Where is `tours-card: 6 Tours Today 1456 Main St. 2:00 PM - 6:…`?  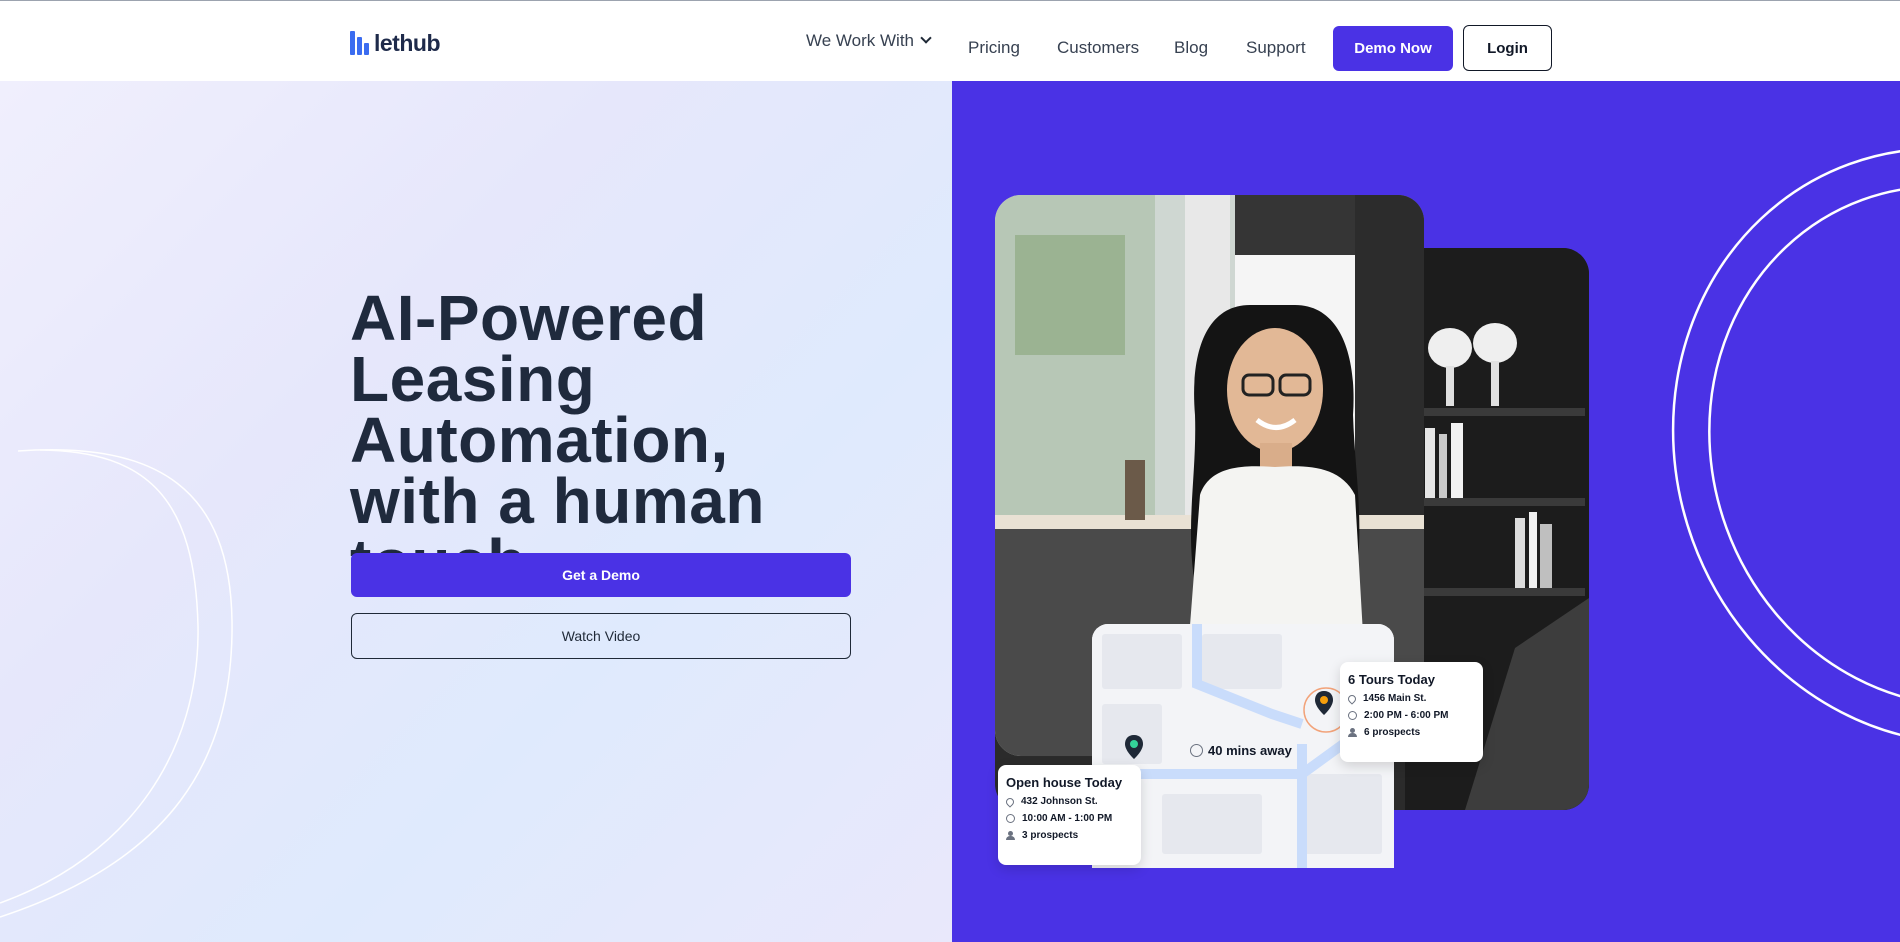
tours-card: 6 Tours Today 1456 Main St. 2:00 PM - 6:… is located at coordinates (1411, 712).